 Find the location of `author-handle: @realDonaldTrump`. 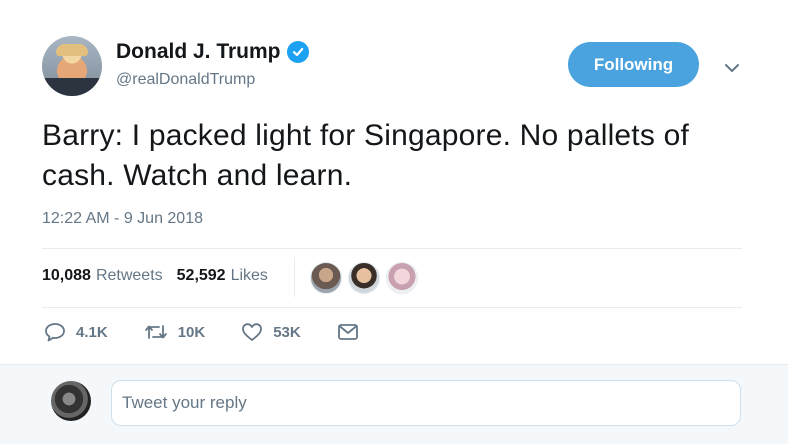

author-handle: @realDonaldTrump is located at coordinates (185, 80).